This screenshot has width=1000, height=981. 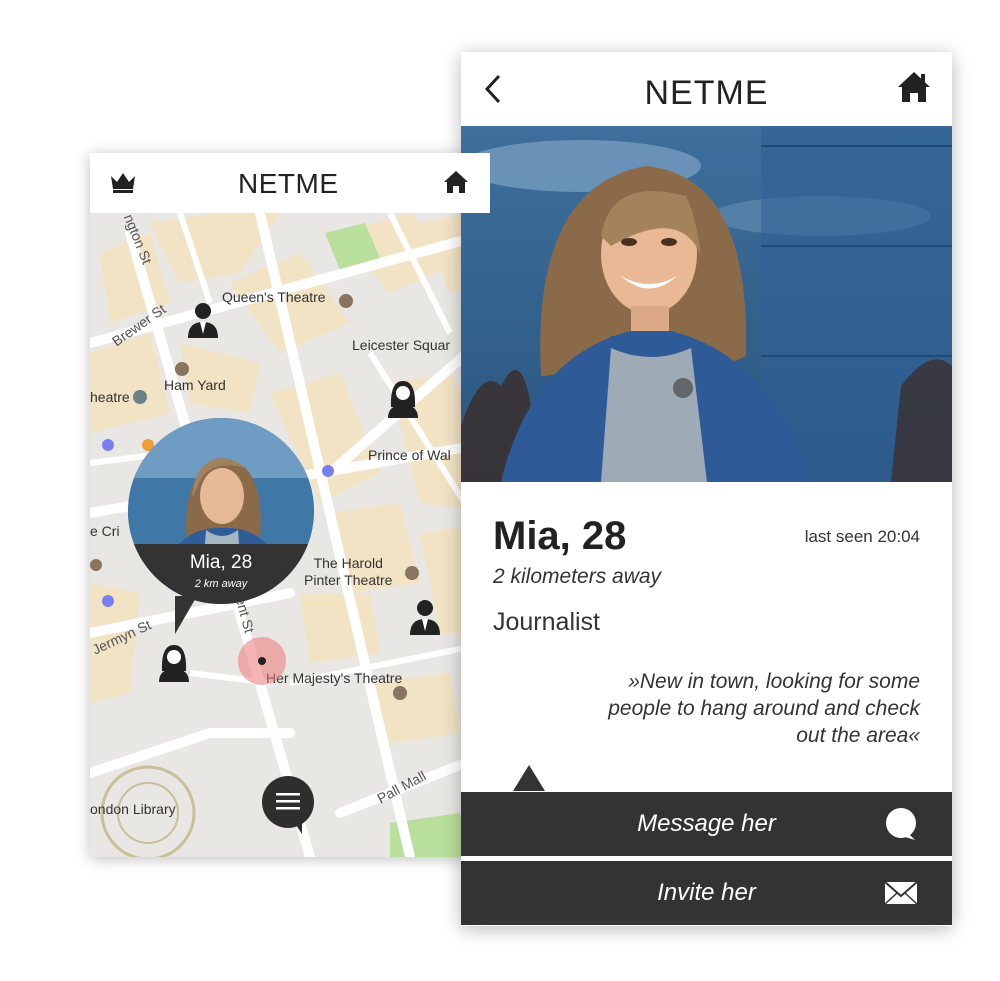 I want to click on place-label: Her Majesty's Theatre, so click(x=334, y=678).